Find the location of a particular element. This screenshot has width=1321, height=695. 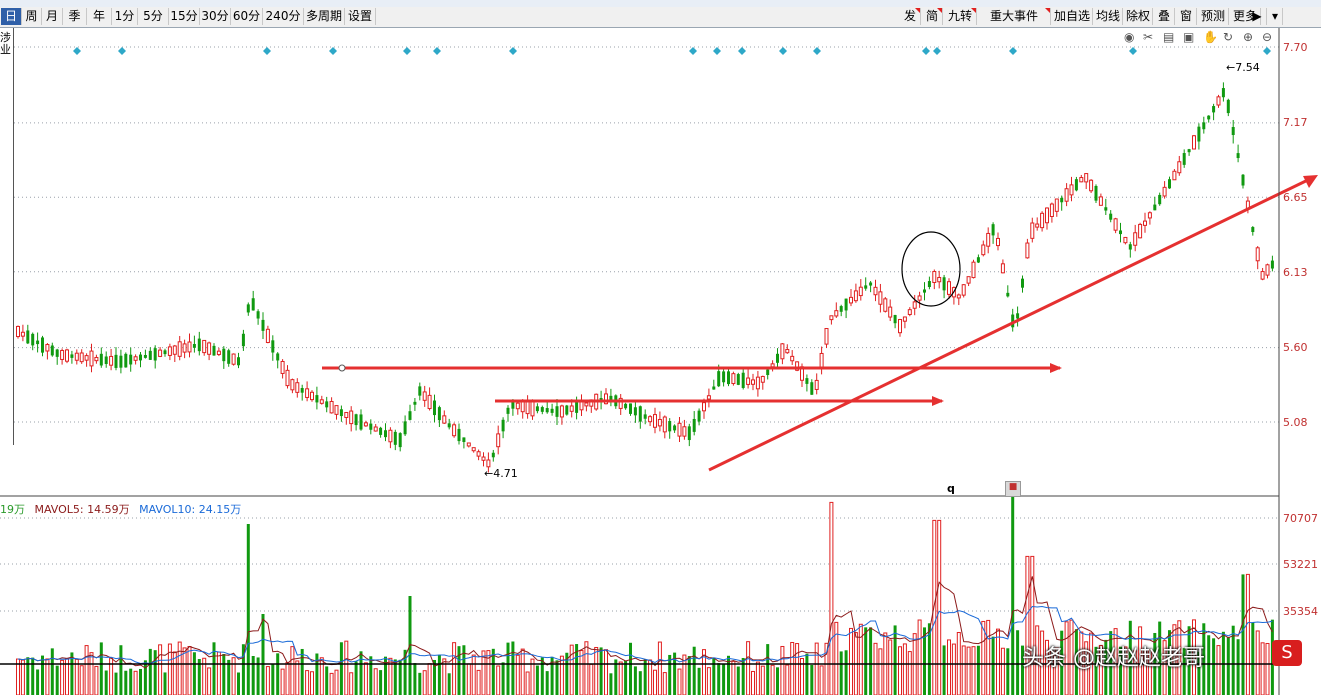

low-price-label: ←4.71 is located at coordinates (501, 473).